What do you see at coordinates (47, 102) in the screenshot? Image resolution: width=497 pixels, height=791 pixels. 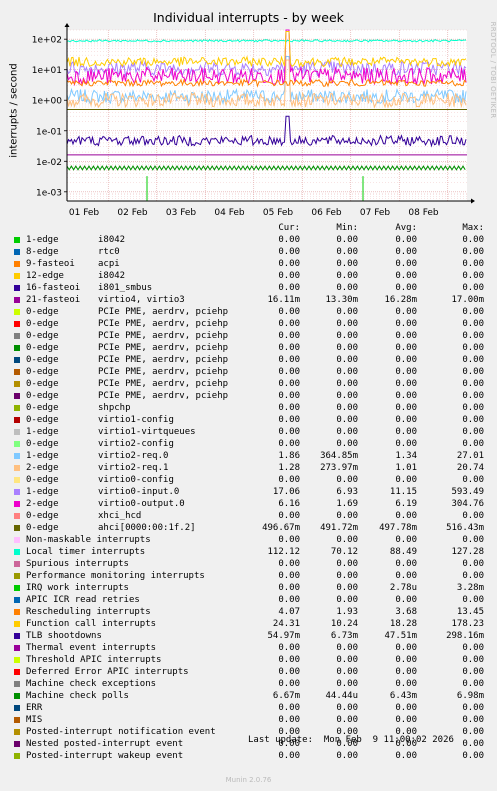 I see `y-tick-label: 1e+00` at bounding box center [47, 102].